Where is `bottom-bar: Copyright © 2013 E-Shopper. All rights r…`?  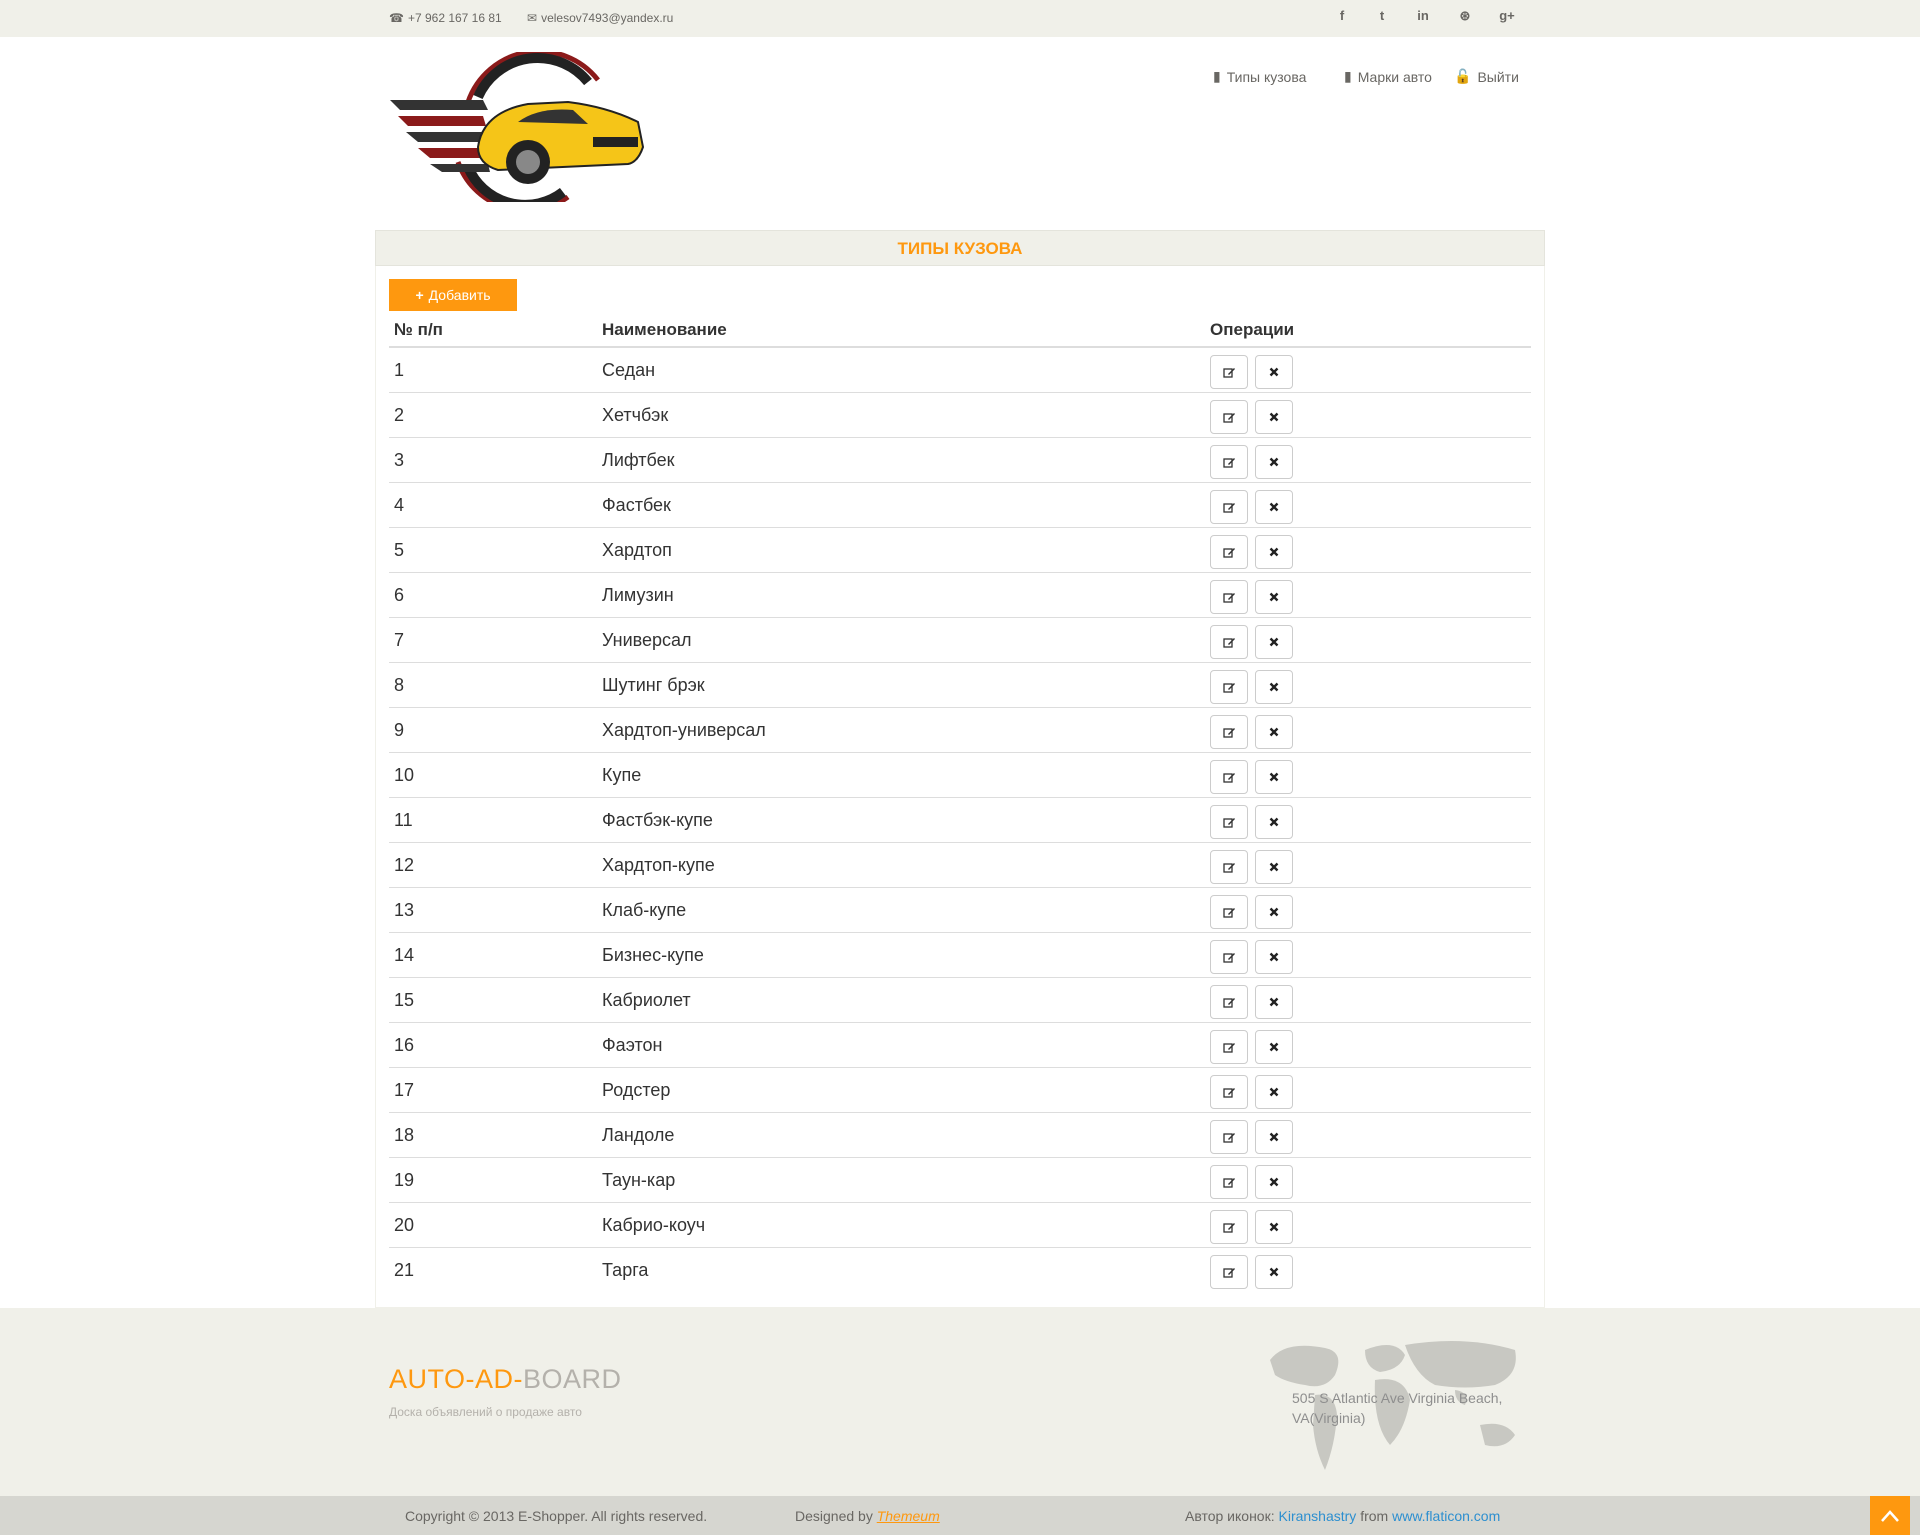
bottom-bar: Copyright © 2013 E-Shopper. All rights r… is located at coordinates (960, 1515).